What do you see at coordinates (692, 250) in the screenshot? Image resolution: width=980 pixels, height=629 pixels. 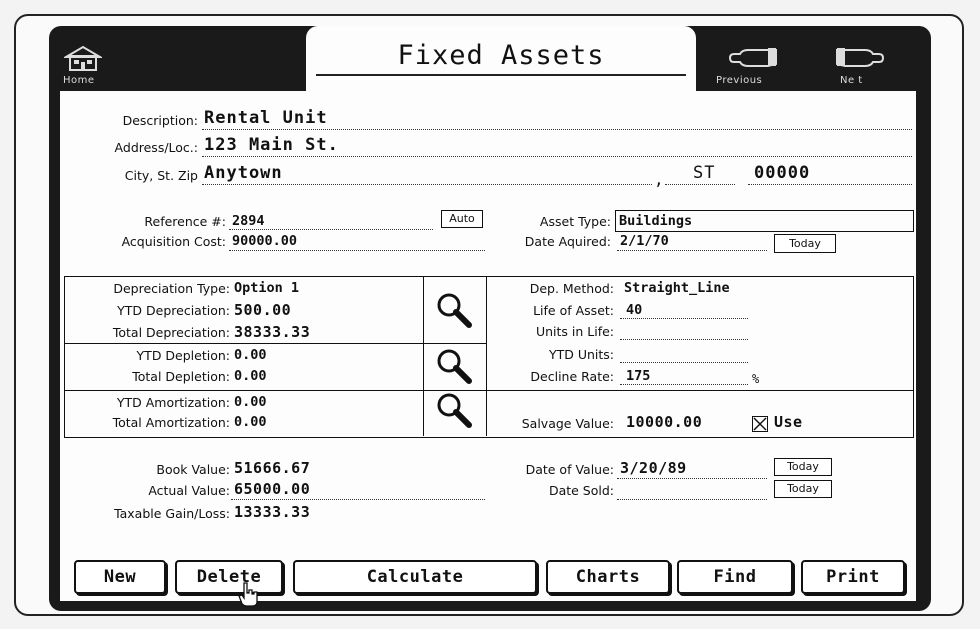 I see `date-acq-underline` at bounding box center [692, 250].